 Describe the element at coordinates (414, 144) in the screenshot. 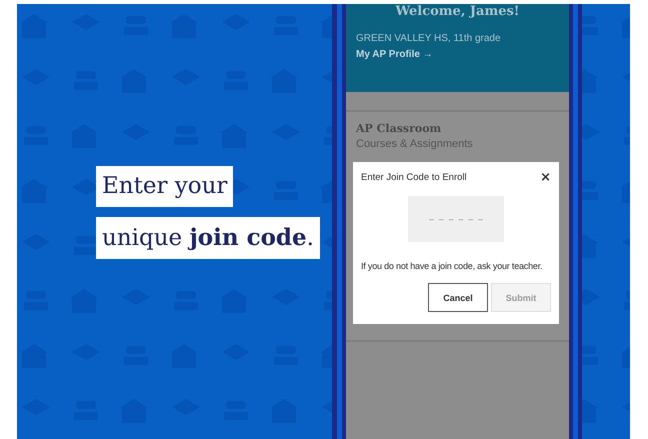

I see `card-subtitle: Courses & Assignments` at that location.